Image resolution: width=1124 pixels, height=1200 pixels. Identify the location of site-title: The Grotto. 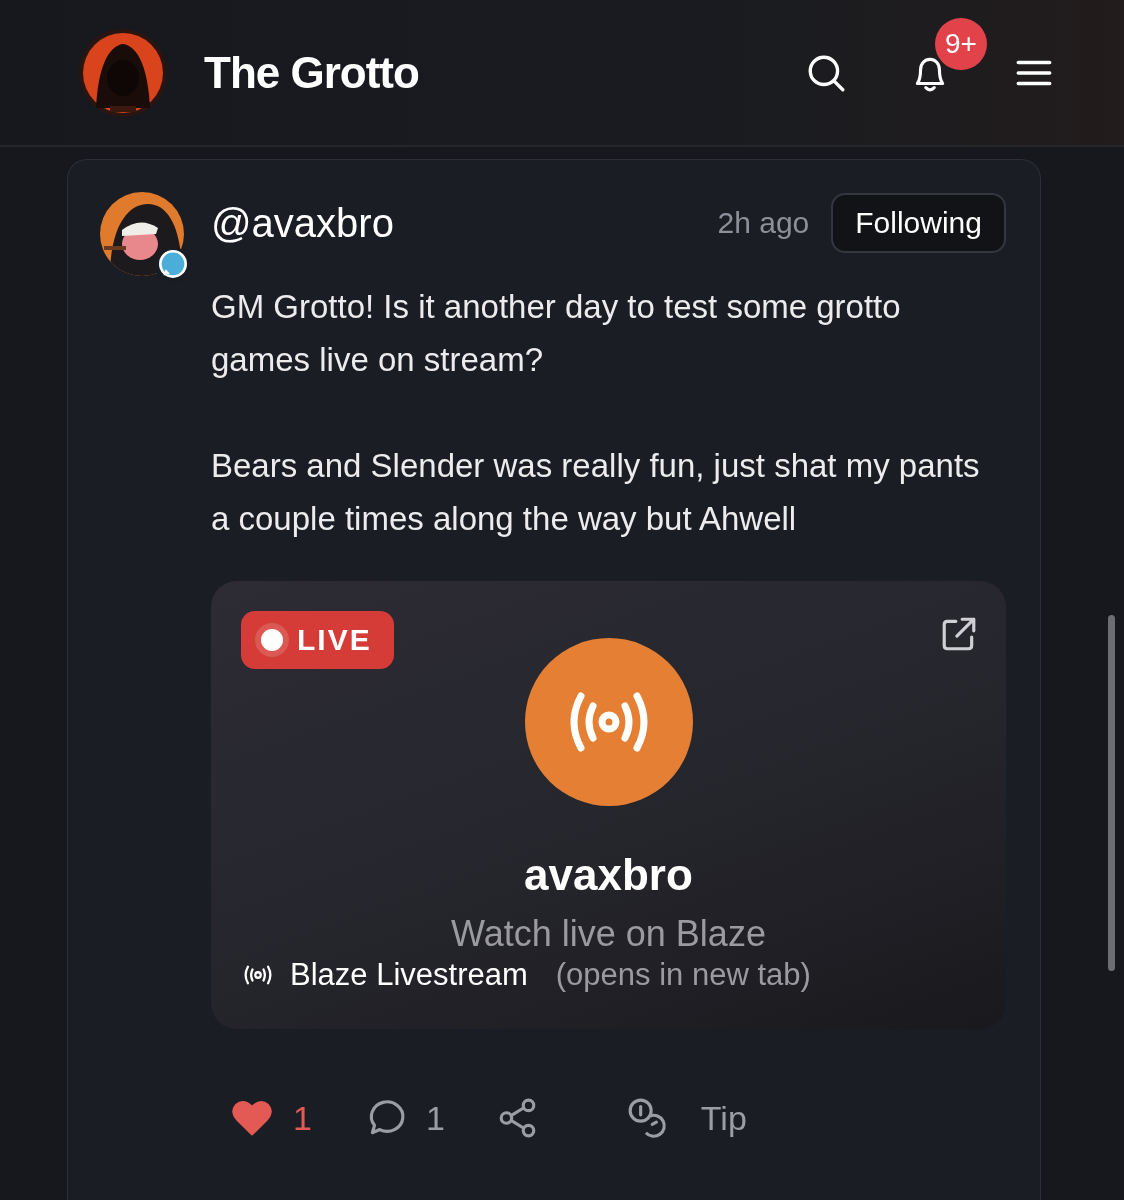
(311, 72).